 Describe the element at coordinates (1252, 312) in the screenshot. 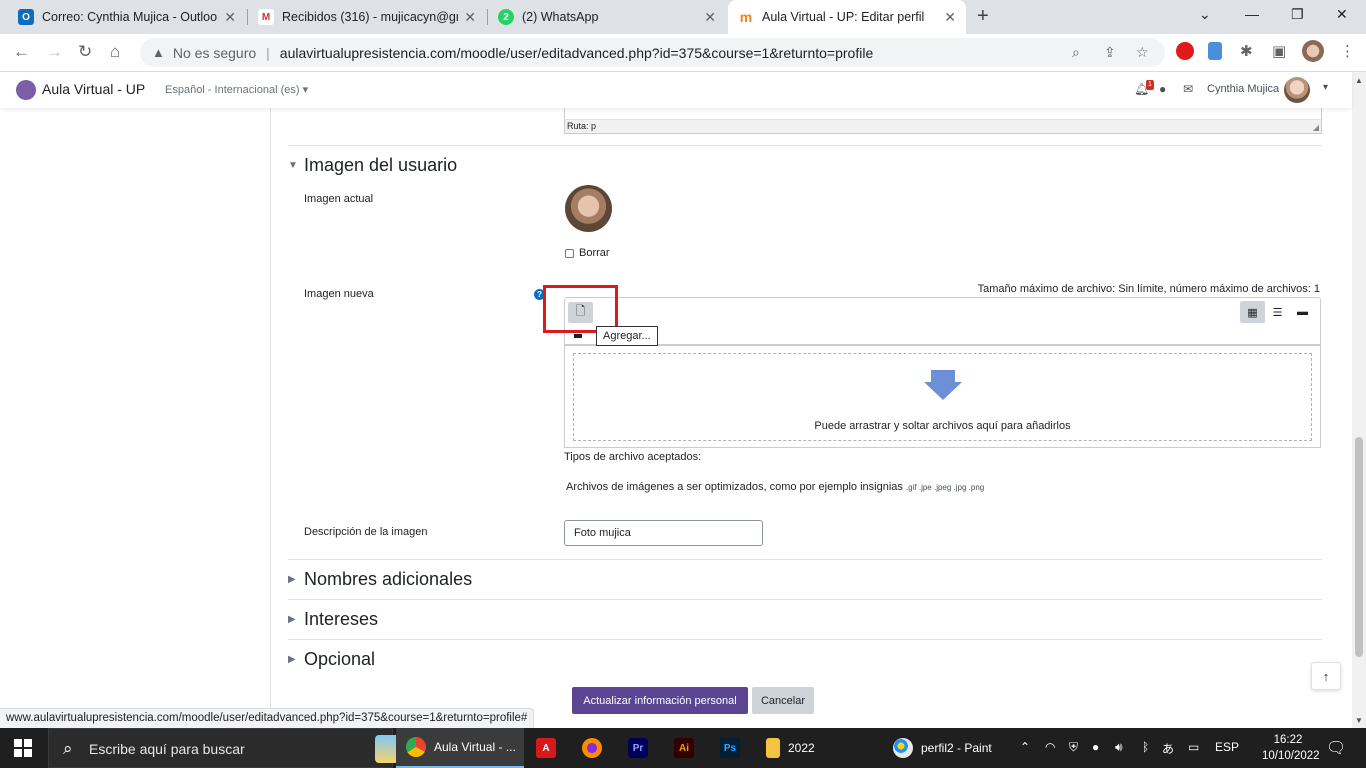

I see `grid-view-icon: ▦` at that location.